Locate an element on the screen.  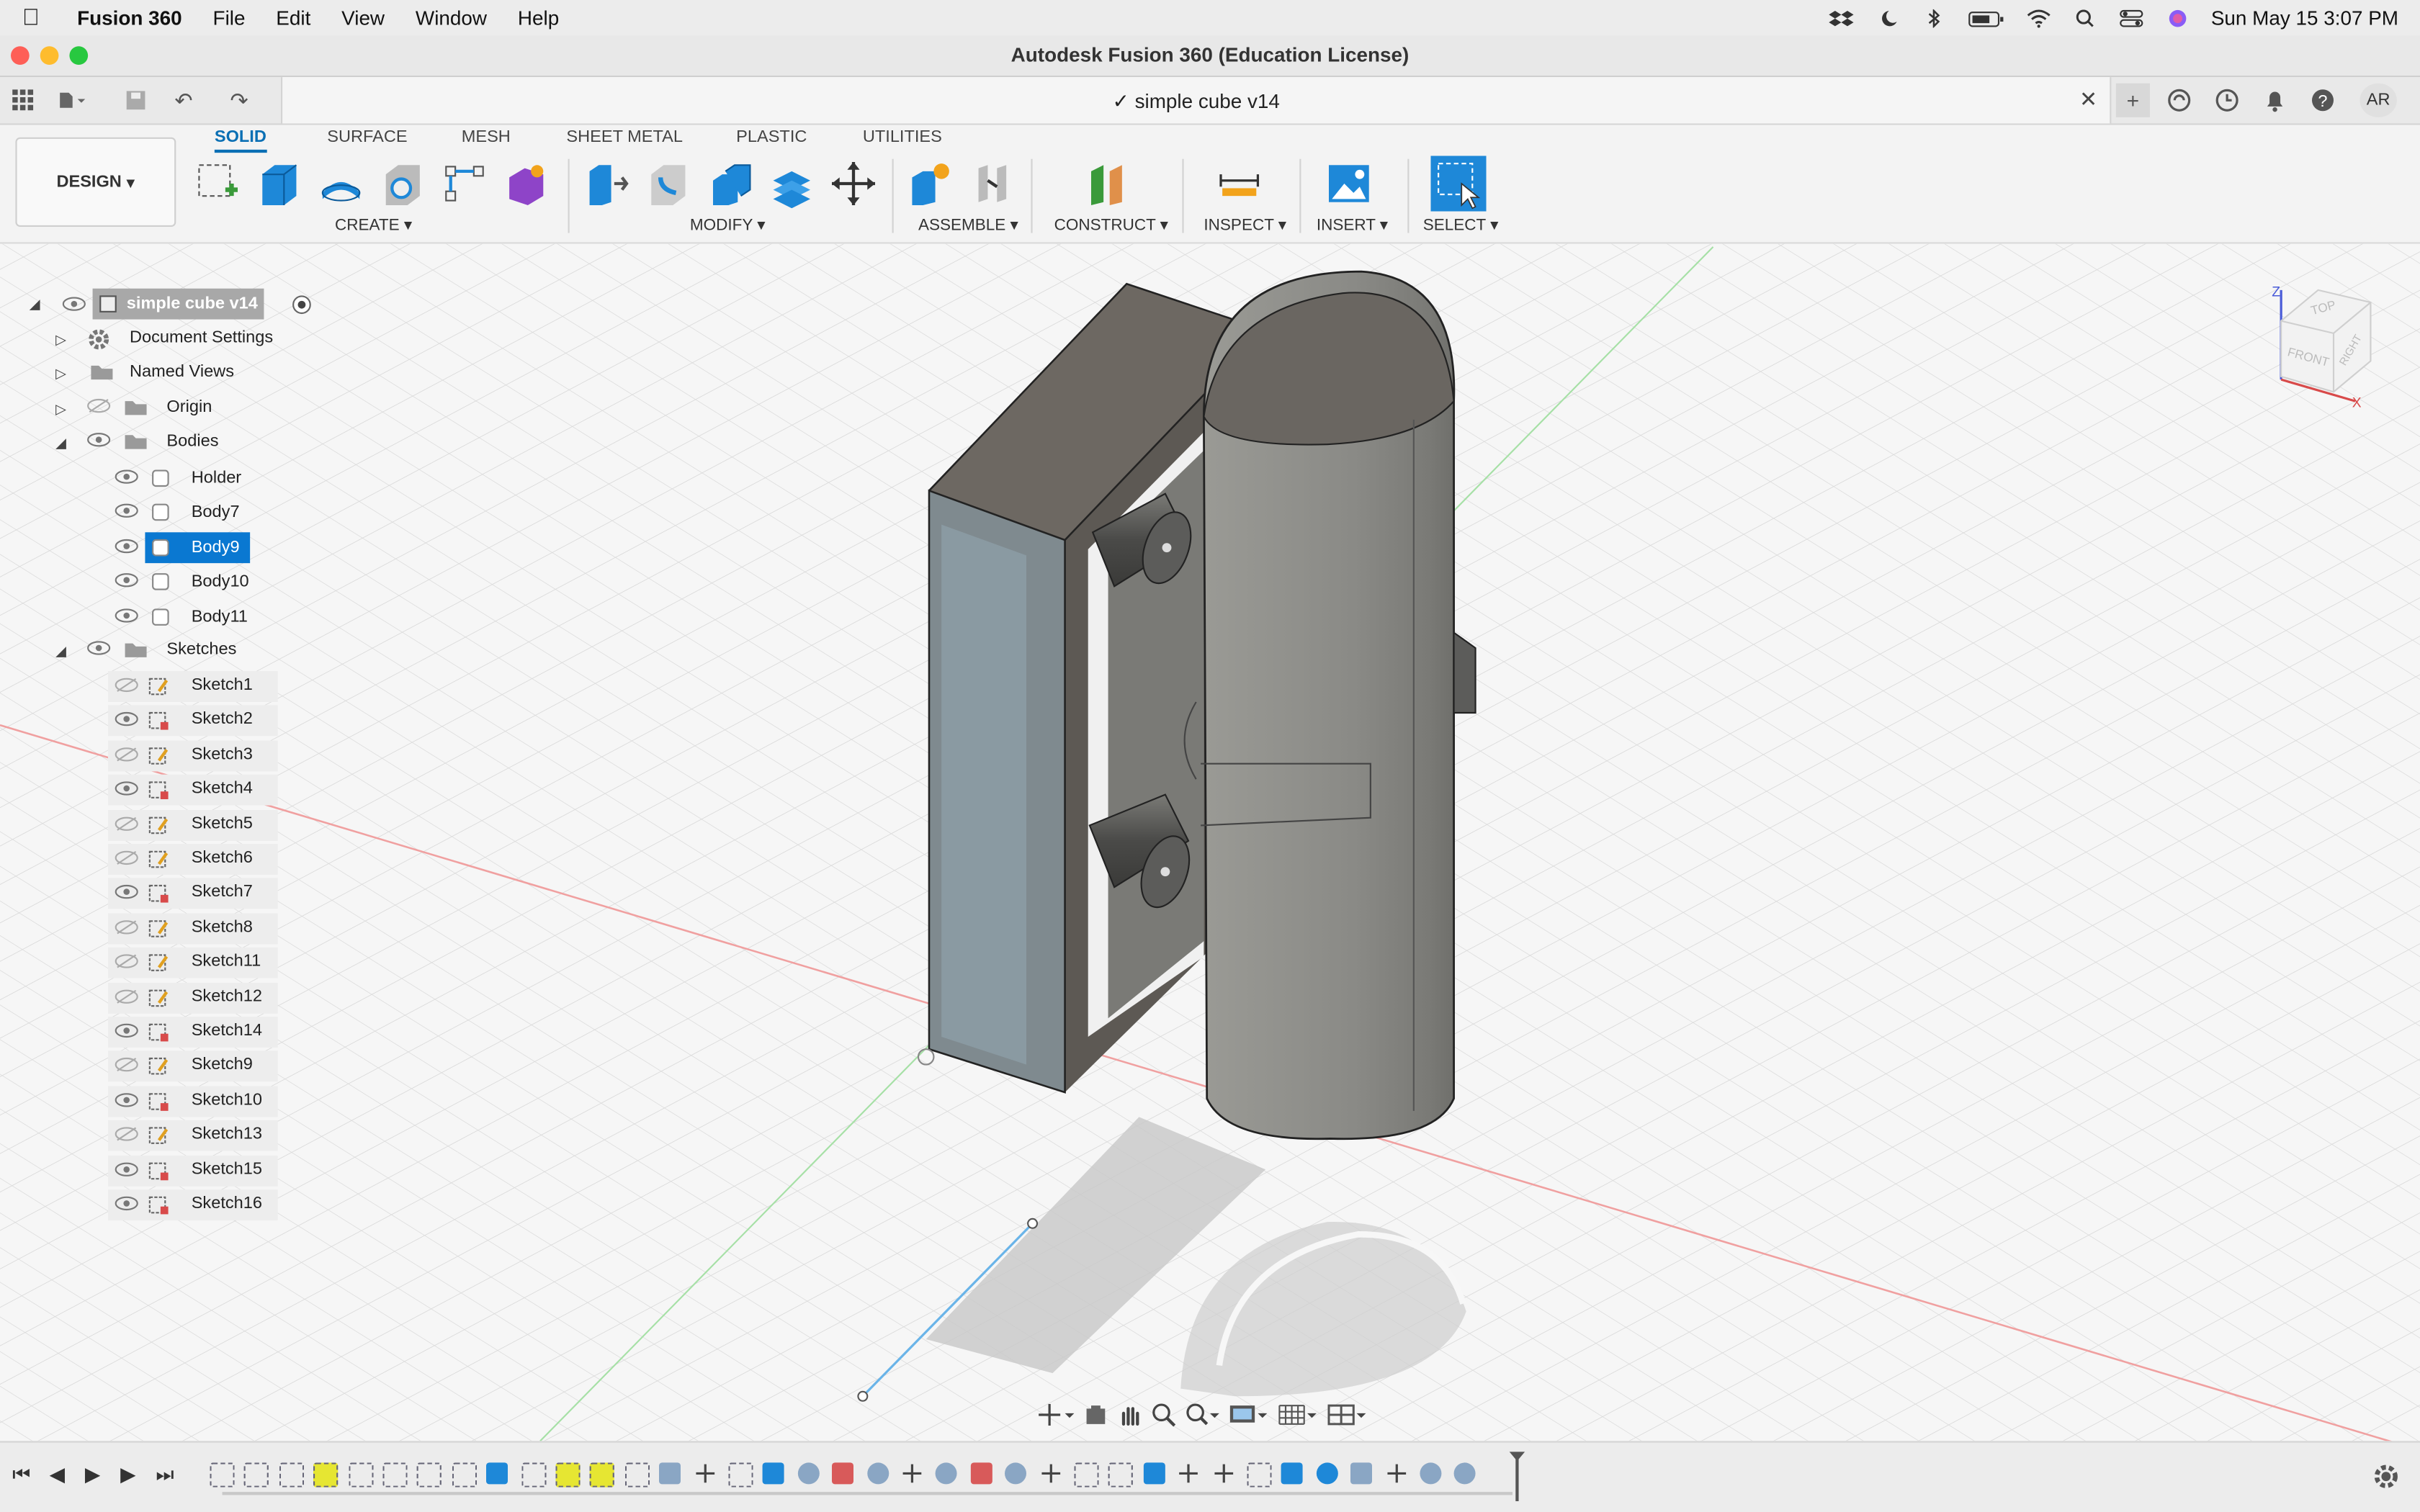
timeline-next-icon: ▶ is located at coordinates (128, 1474).